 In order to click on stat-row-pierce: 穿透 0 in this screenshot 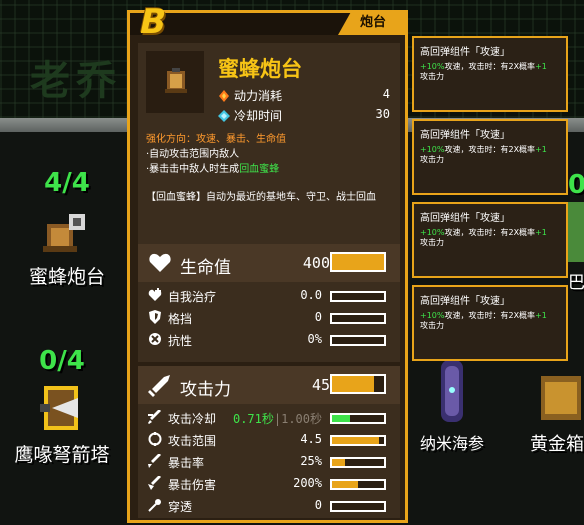, I will do `click(269, 506)`.